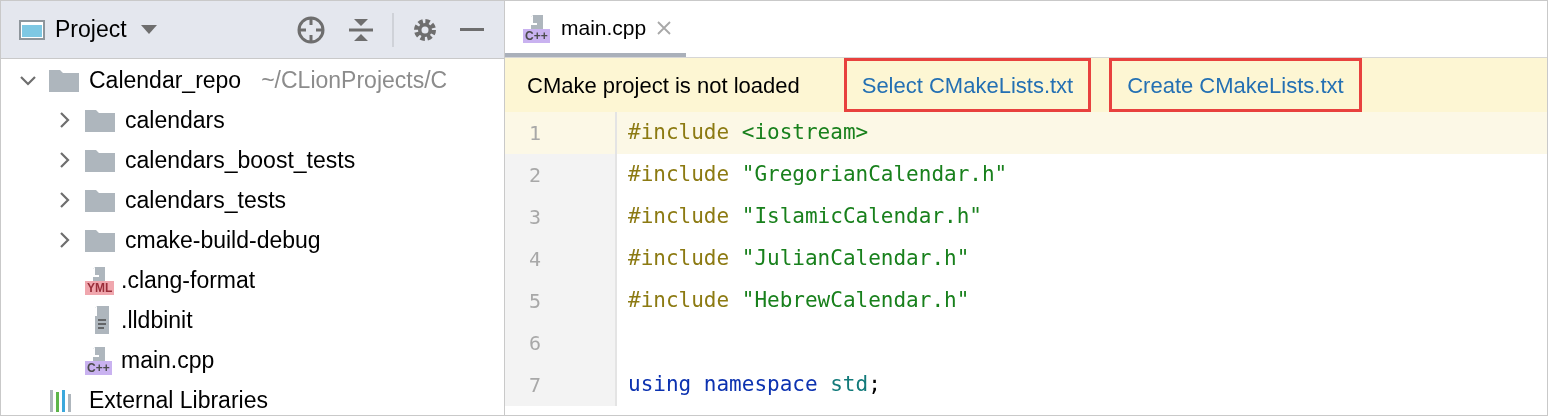  What do you see at coordinates (849, 385) in the screenshot?
I see `code-token: std` at bounding box center [849, 385].